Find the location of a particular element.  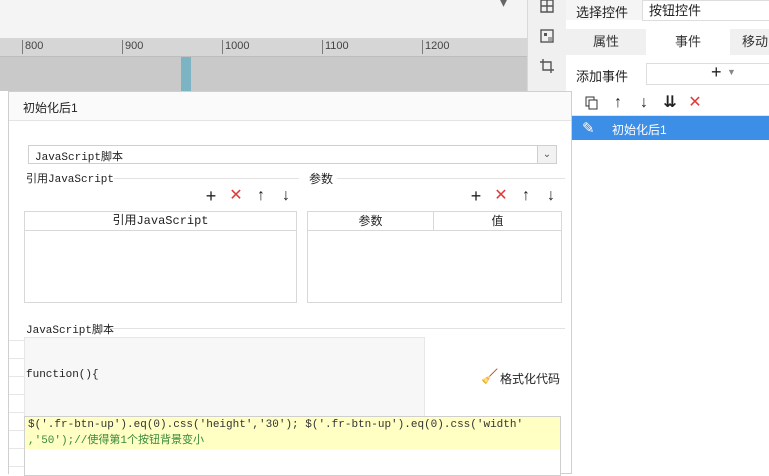

value-column-header: 值 is located at coordinates (497, 221).